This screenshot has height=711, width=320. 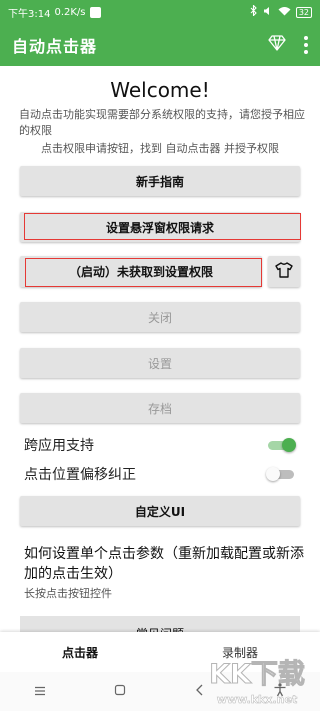 What do you see at coordinates (160, 90) in the screenshot?
I see `welcome-heading: Welcome!` at bounding box center [160, 90].